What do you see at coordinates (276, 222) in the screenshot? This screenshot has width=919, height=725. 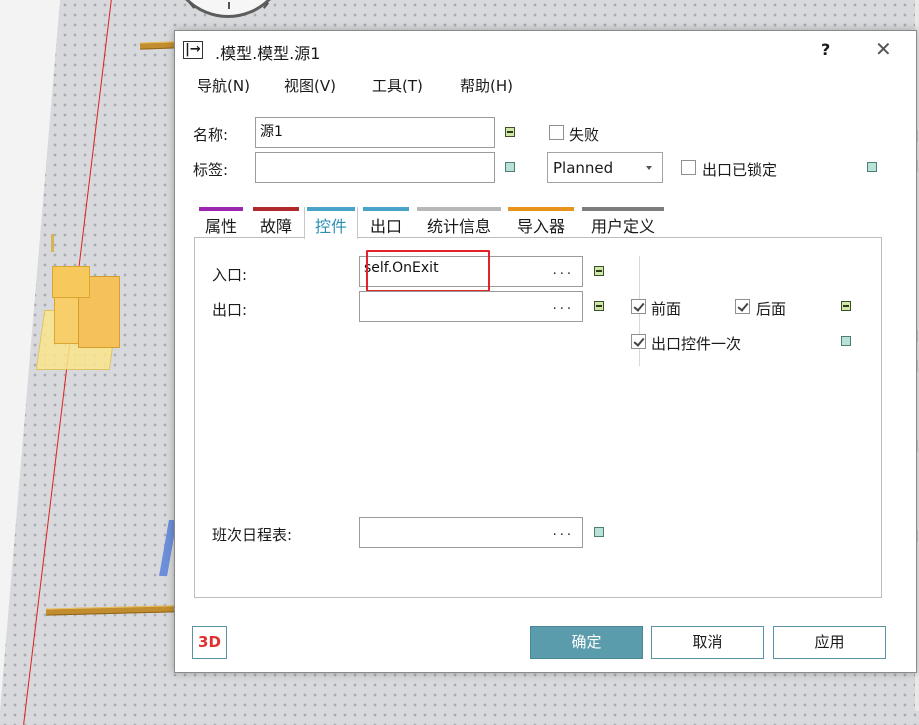 I see `tab-failures: 故障` at bounding box center [276, 222].